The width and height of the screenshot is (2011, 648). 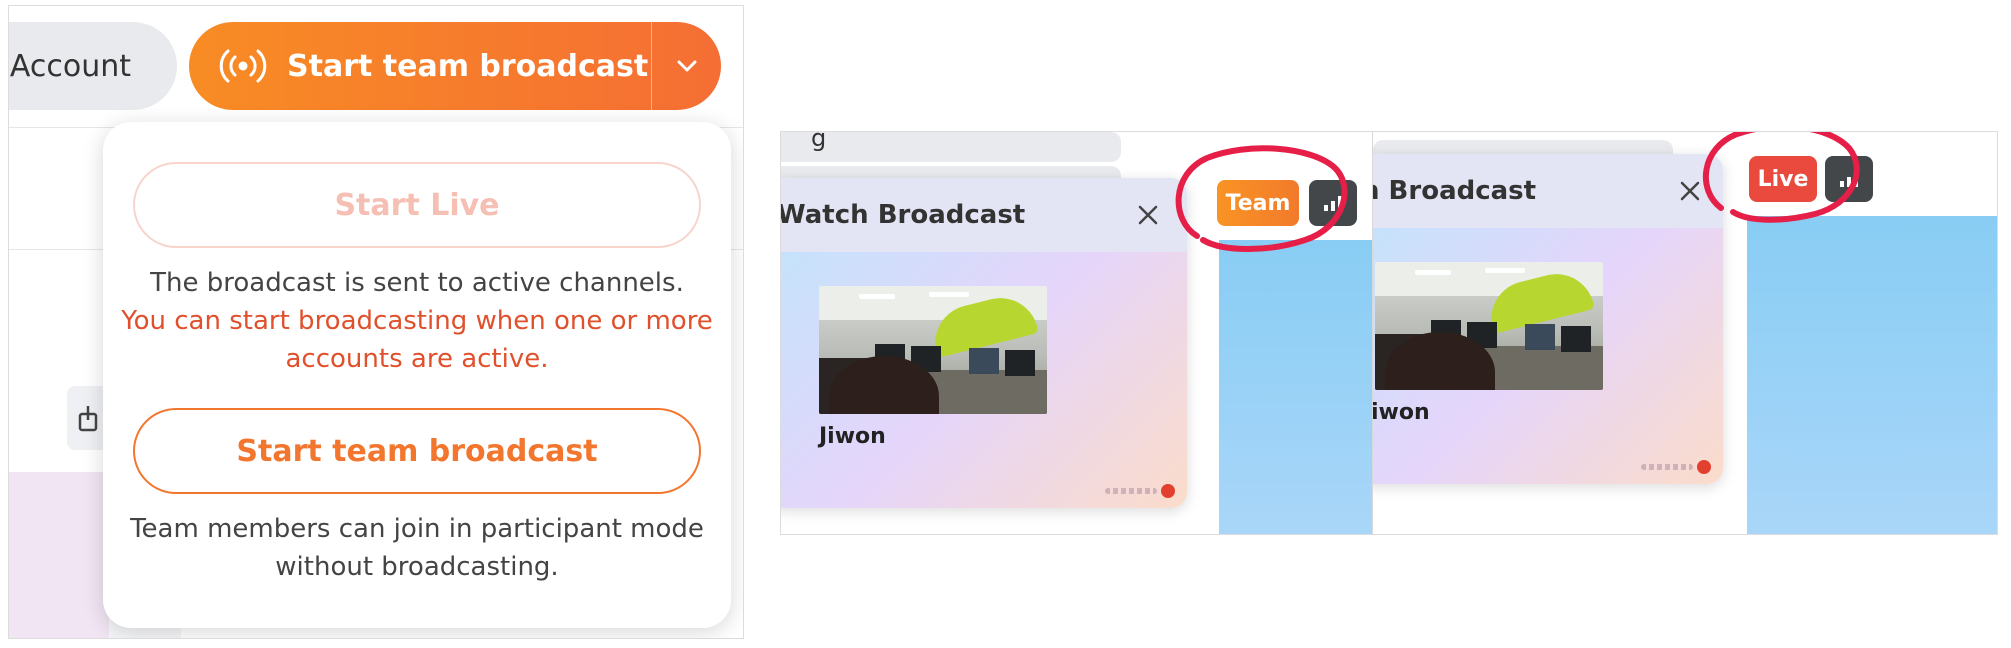 I want to click on partial-row-text: g, so click(x=819, y=142).